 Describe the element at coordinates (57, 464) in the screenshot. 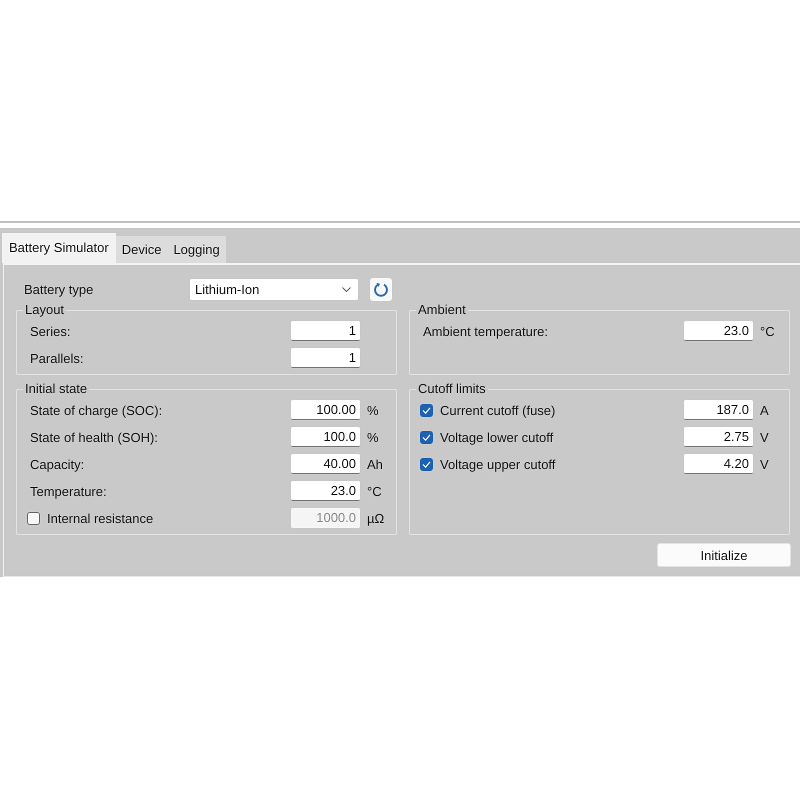

I see `field-label: Capacity:` at that location.